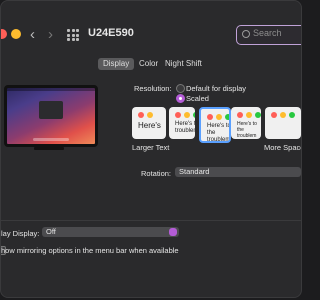  What do you see at coordinates (51, 231) in the screenshot?
I see `airplay-display-value: Off` at bounding box center [51, 231].